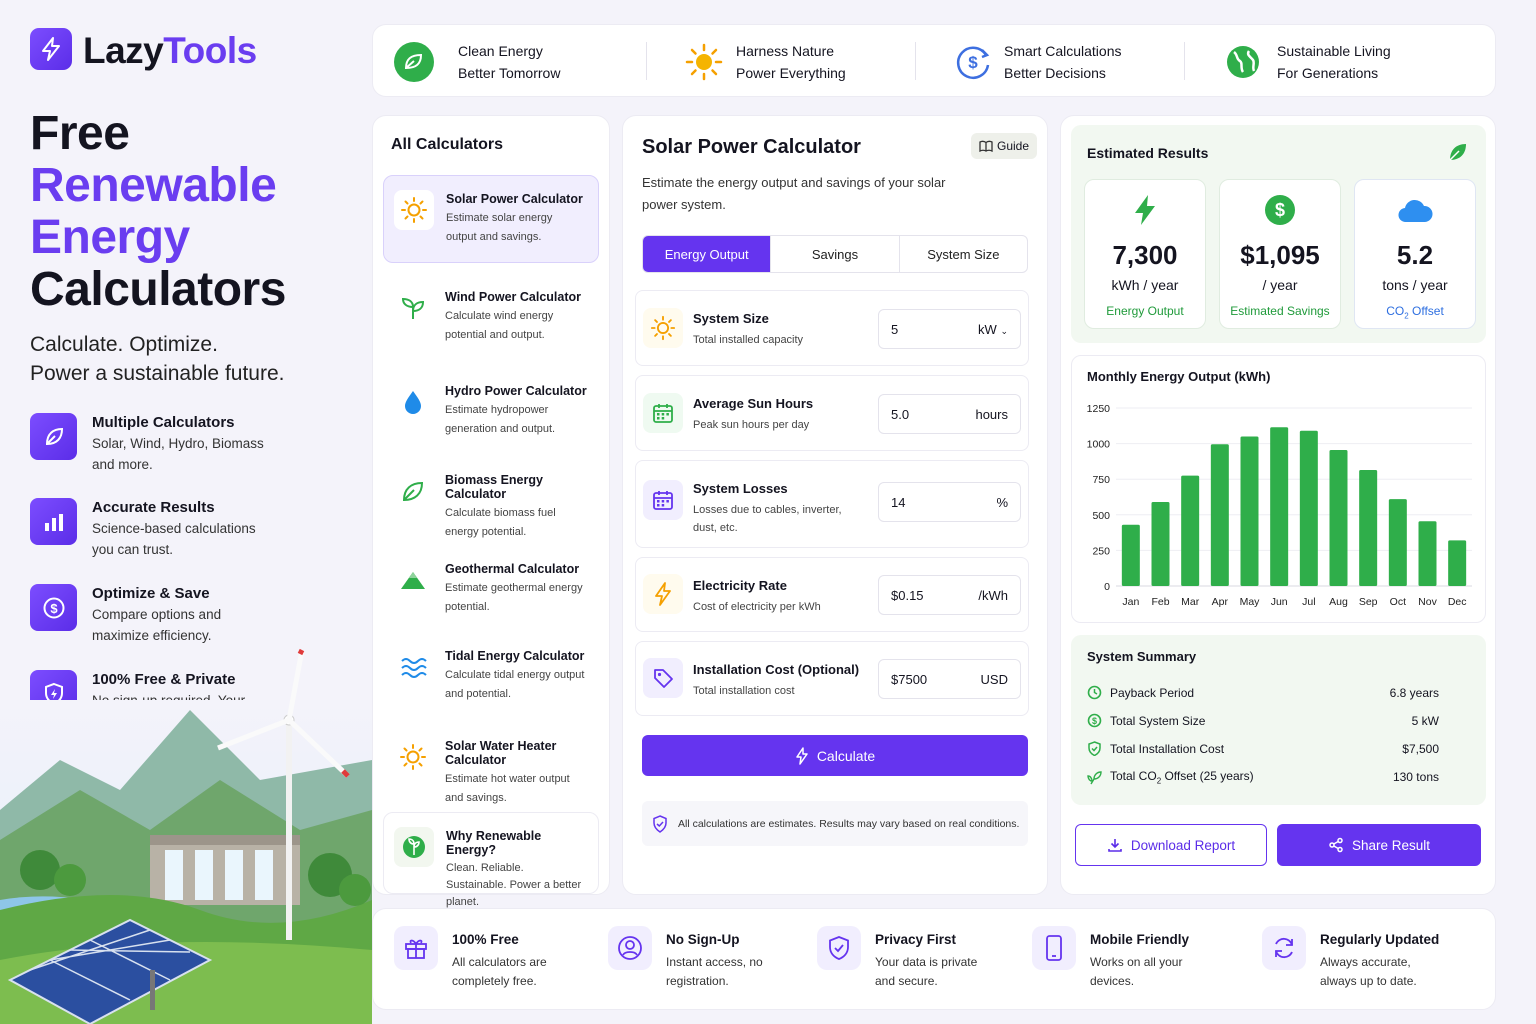 The height and width of the screenshot is (1024, 1536). Describe the element at coordinates (416, 948) in the screenshot. I see `gift-icon` at that location.